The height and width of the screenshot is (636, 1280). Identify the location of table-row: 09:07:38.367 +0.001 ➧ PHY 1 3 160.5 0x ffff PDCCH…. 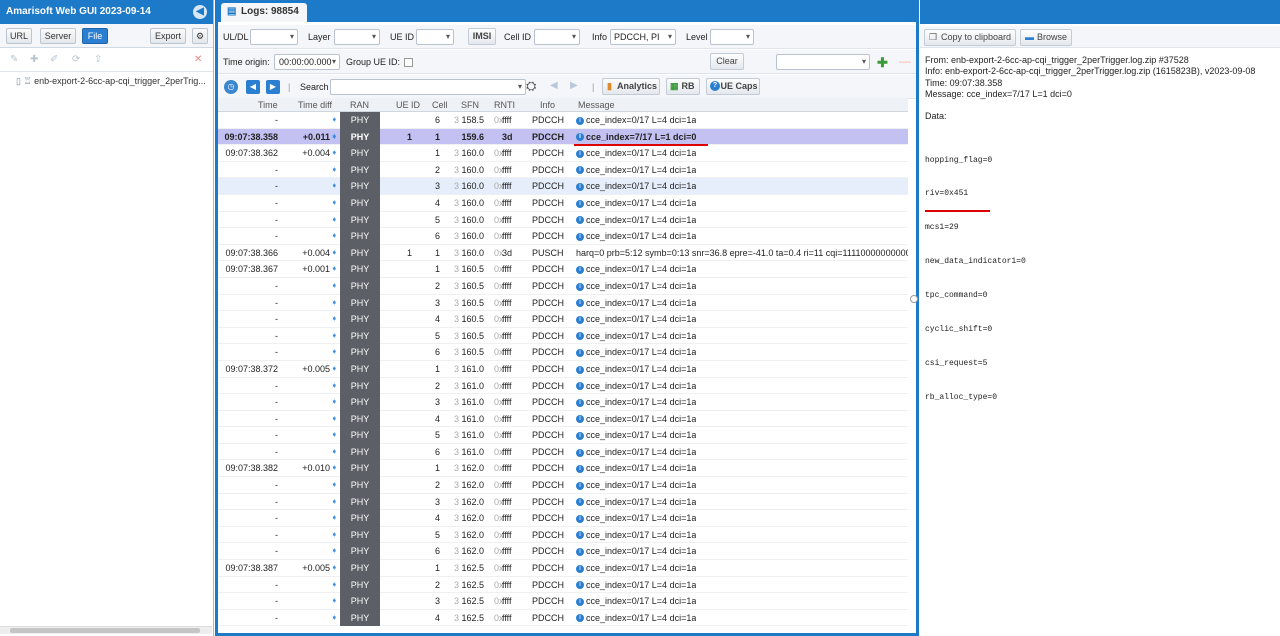
(563, 269).